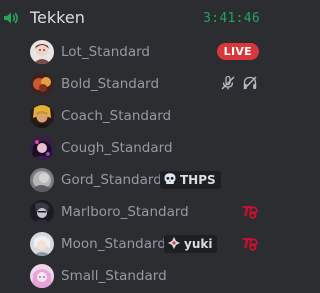  I want to click on voice-user-gord: Gord_Standard THPS, so click(134, 180).